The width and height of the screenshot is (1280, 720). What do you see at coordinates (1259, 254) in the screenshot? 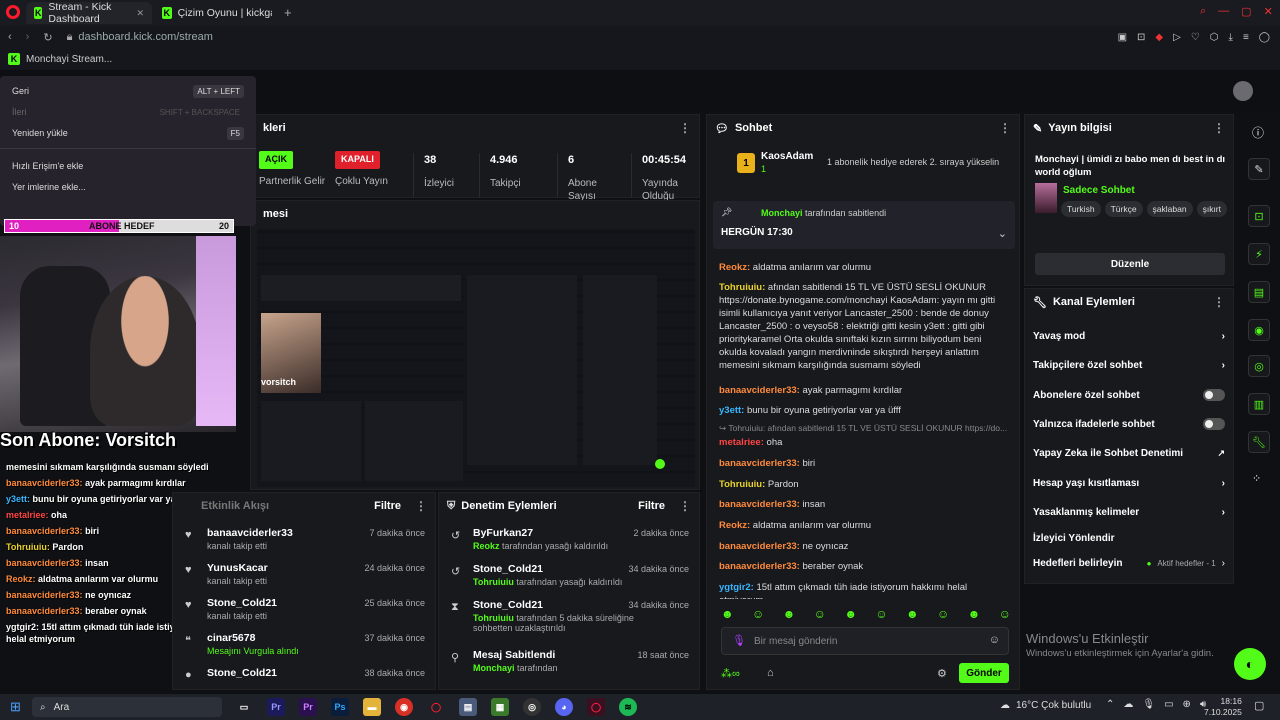
I see `lightning-sidebar-button: ⚡︎` at bounding box center [1259, 254].